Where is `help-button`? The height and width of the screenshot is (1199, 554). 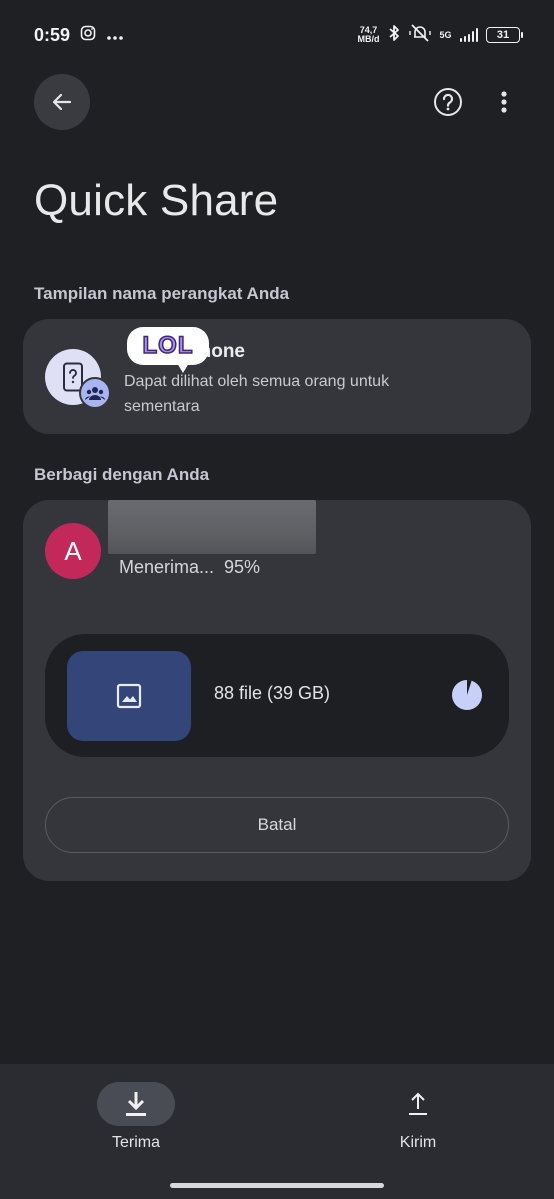
help-button is located at coordinates (448, 102).